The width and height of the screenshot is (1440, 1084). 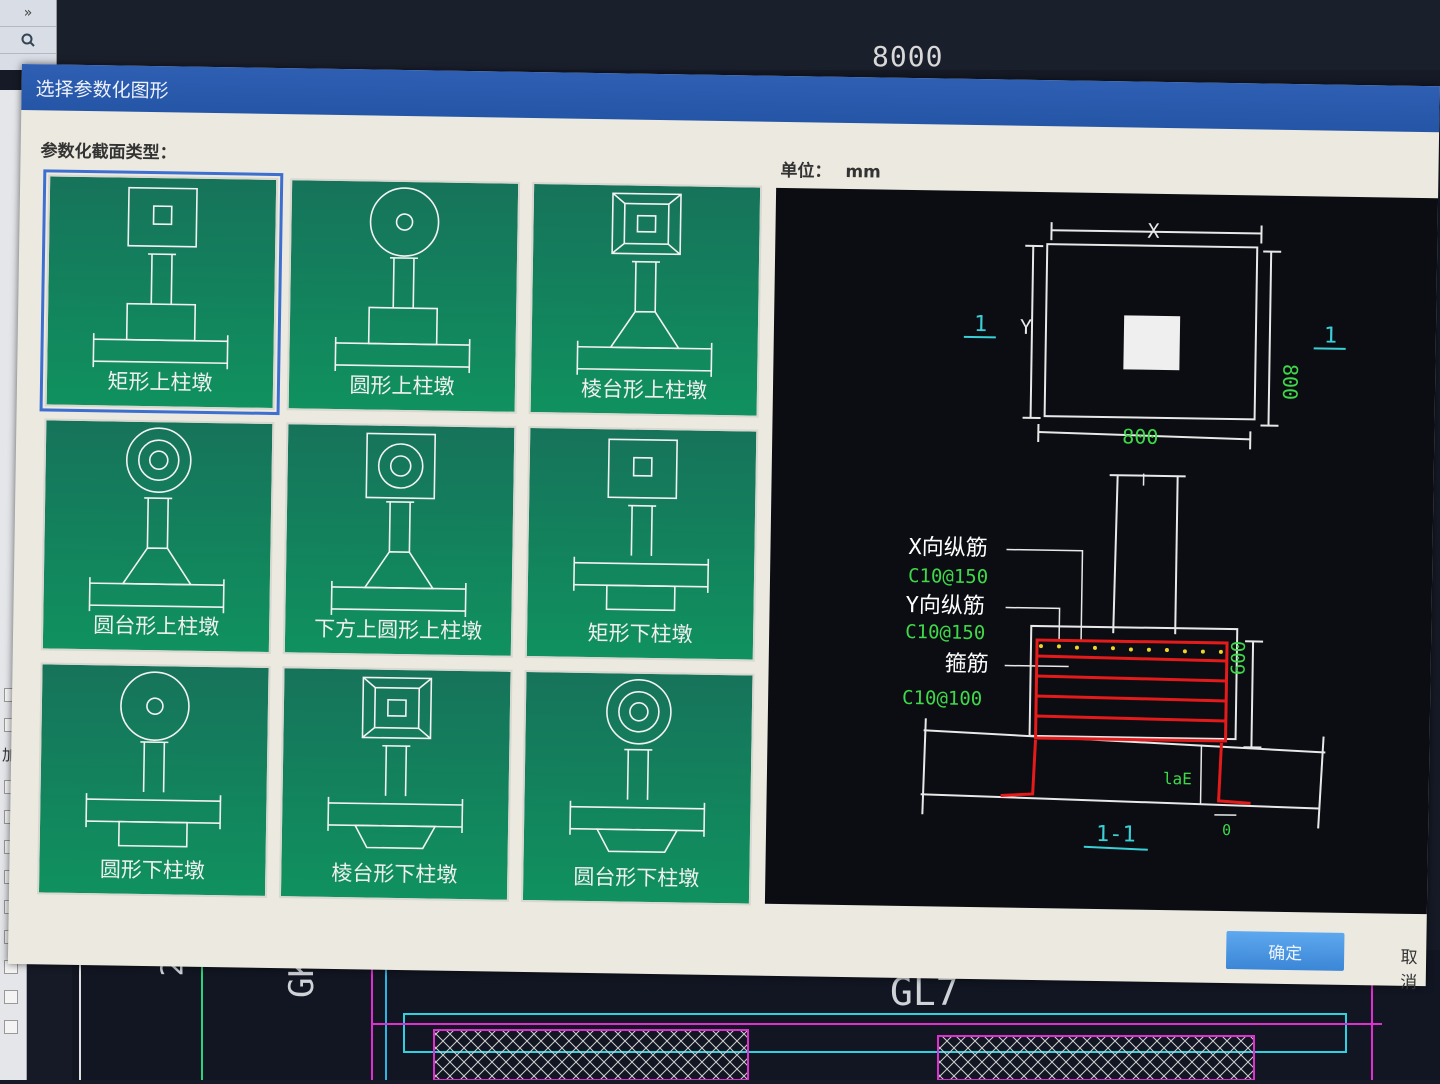 I want to click on shape-option-label: 圆形上柱墩, so click(x=402, y=385).